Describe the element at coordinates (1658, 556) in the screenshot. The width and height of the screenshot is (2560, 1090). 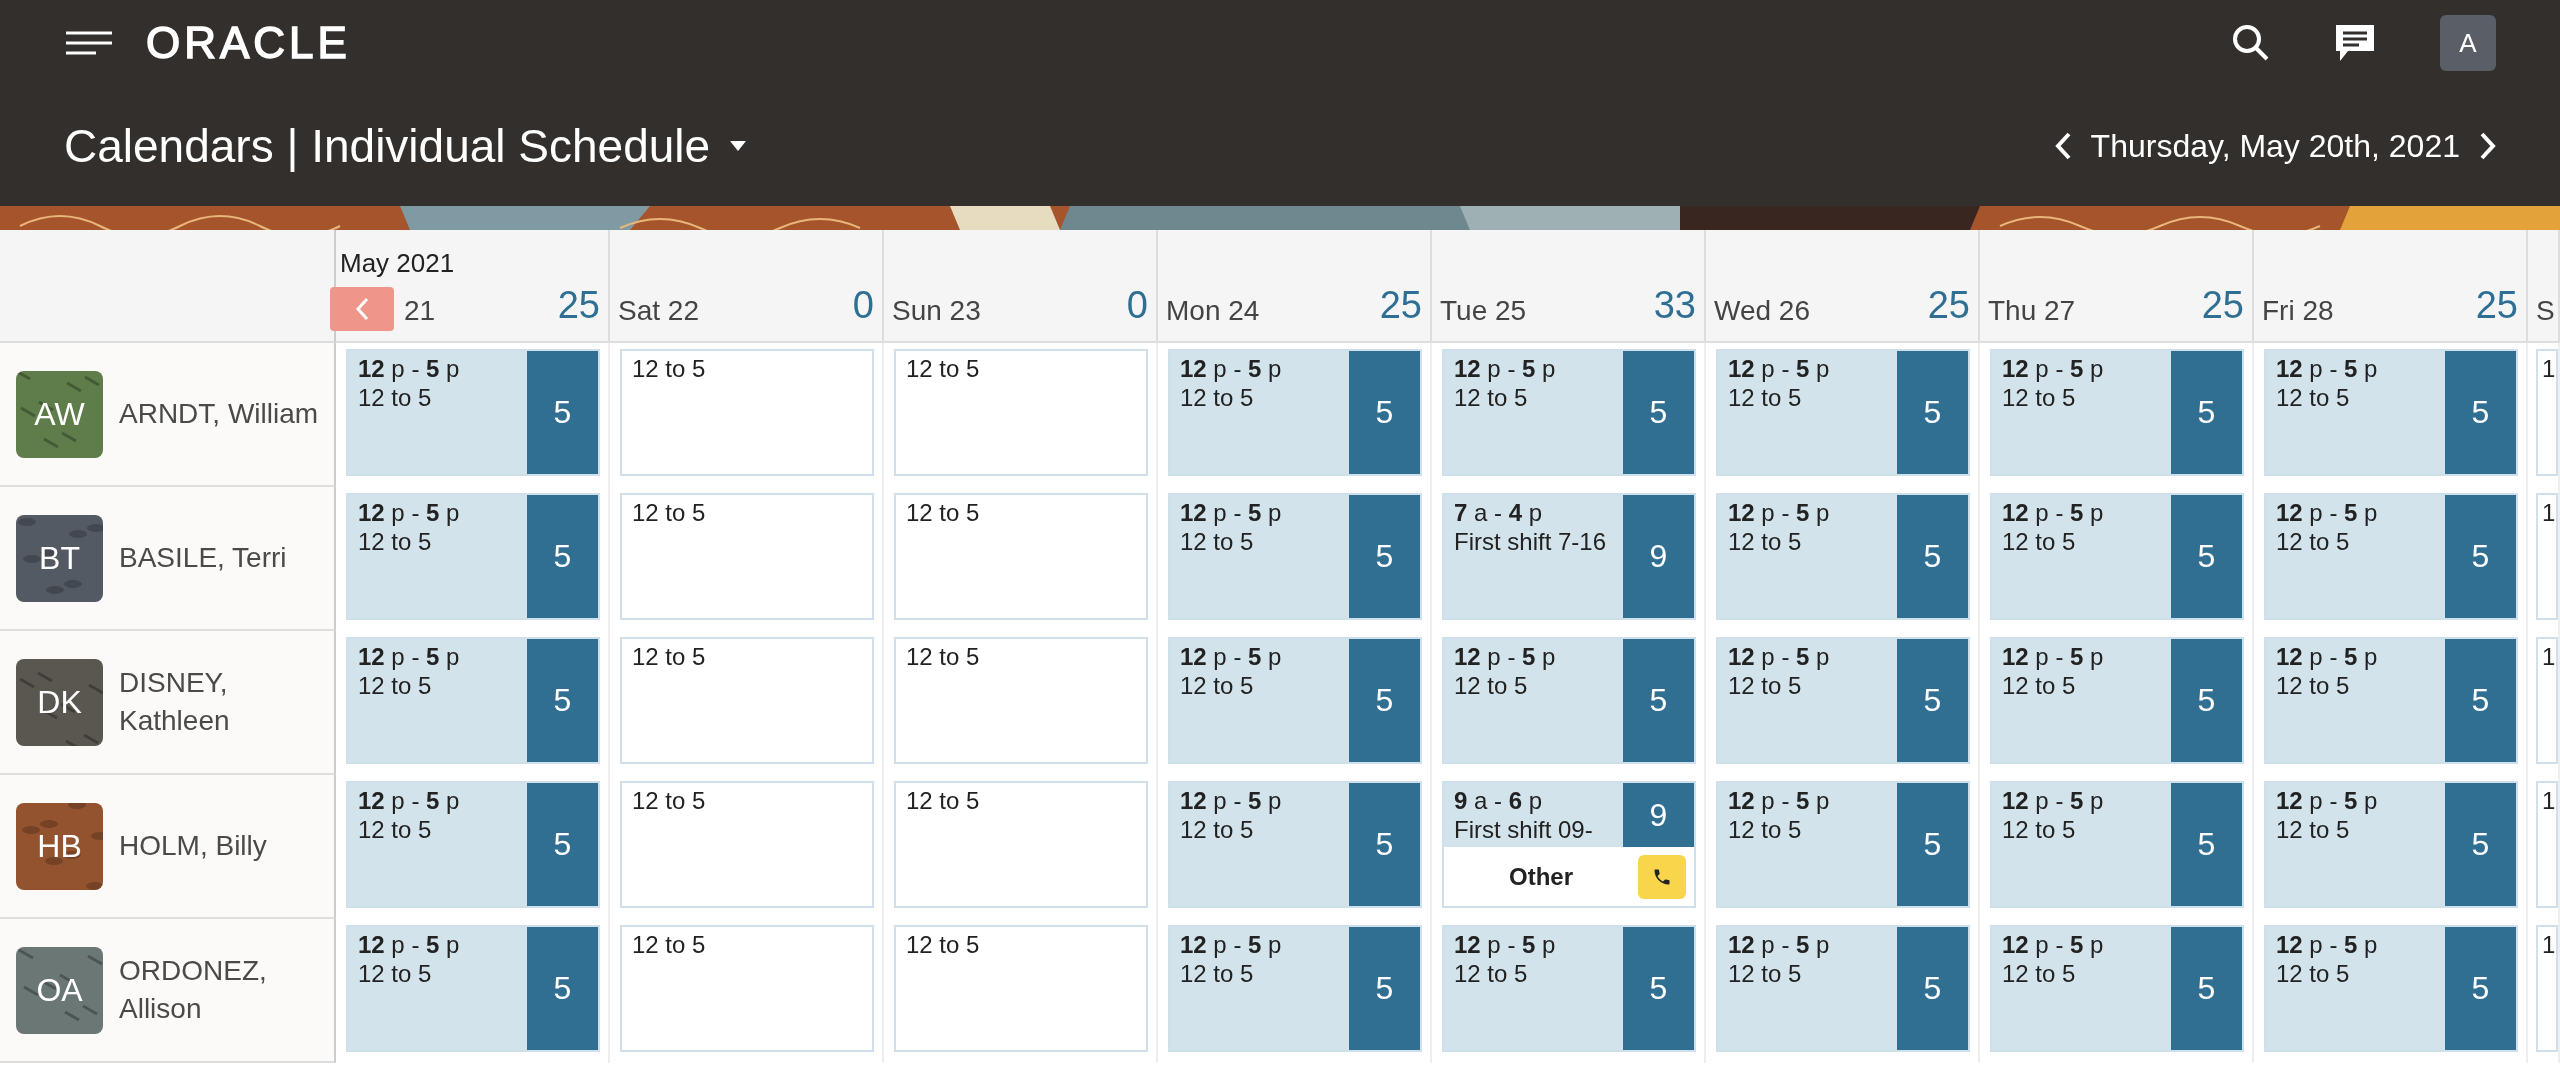
I see `shift-count: 9` at that location.